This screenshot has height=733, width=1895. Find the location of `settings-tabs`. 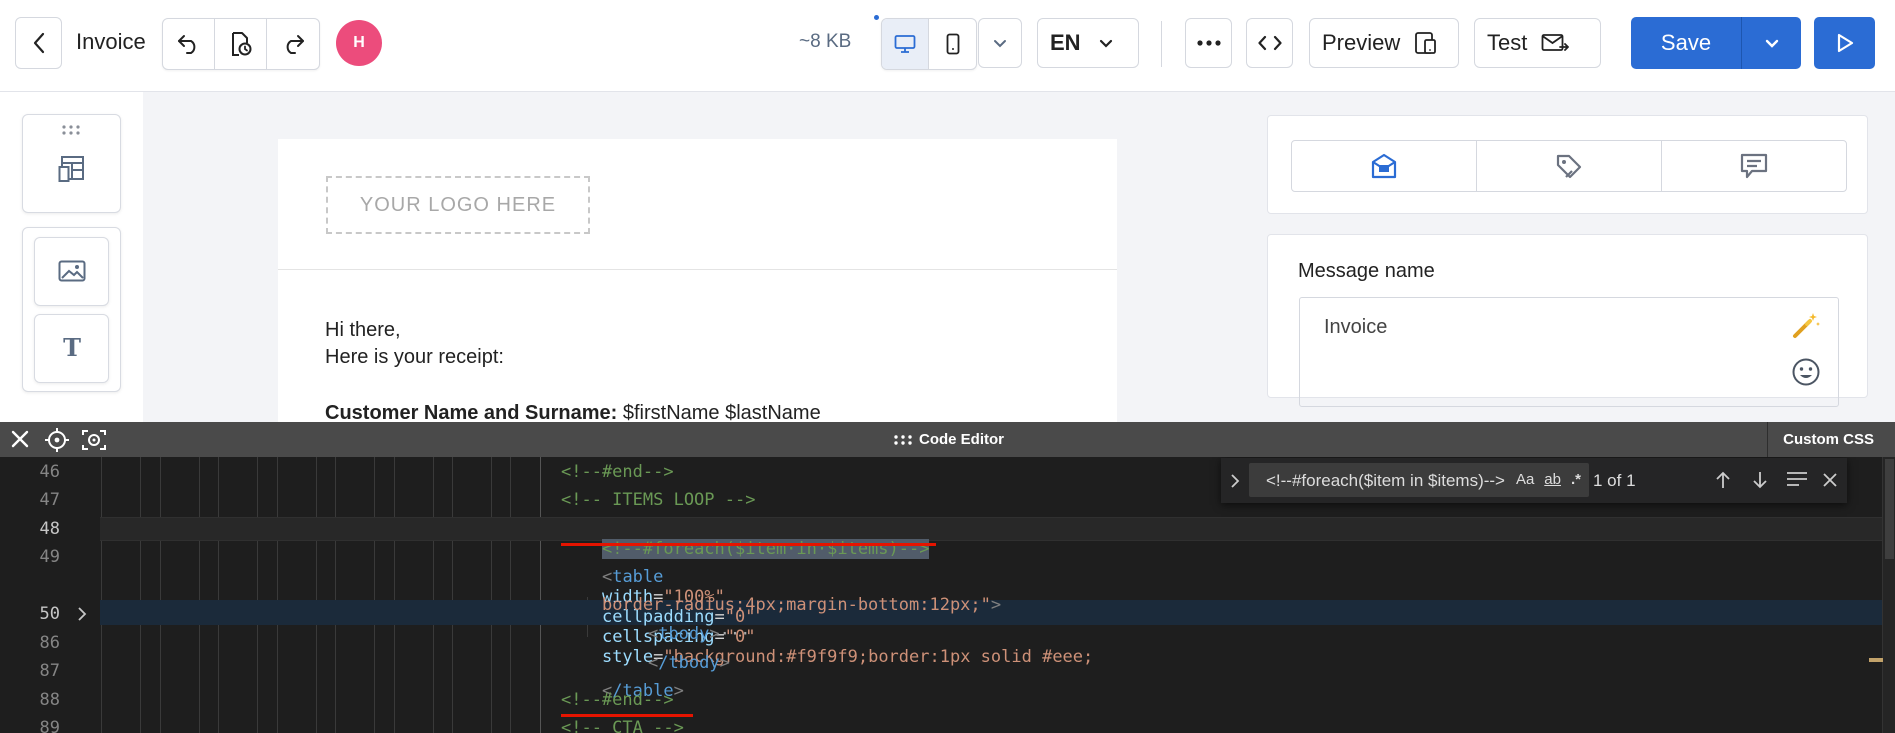

settings-tabs is located at coordinates (1569, 166).